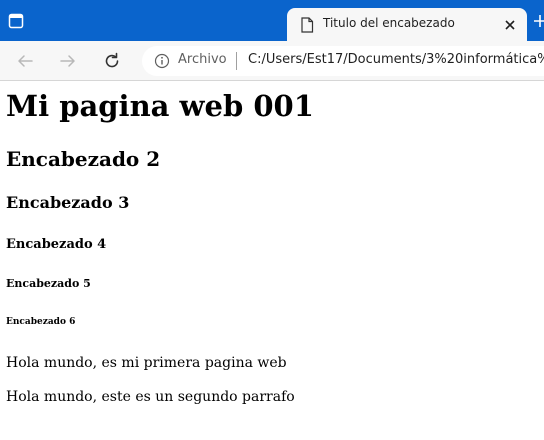 Image resolution: width=544 pixels, height=440 pixels. What do you see at coordinates (48, 283) in the screenshot?
I see `heading-5: Encabezado 5` at bounding box center [48, 283].